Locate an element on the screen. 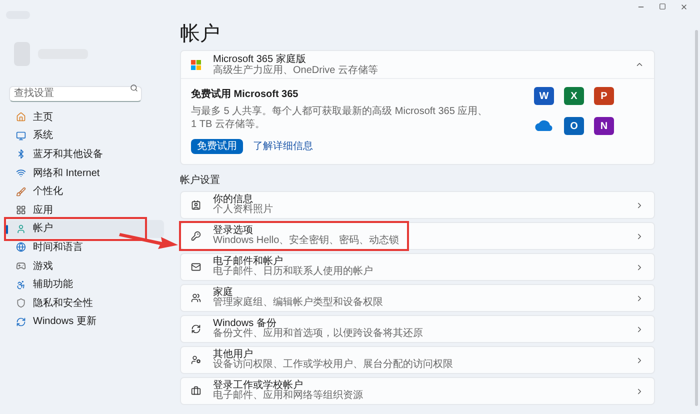 The height and width of the screenshot is (414, 700). four-squares-logo-icon is located at coordinates (196, 65).